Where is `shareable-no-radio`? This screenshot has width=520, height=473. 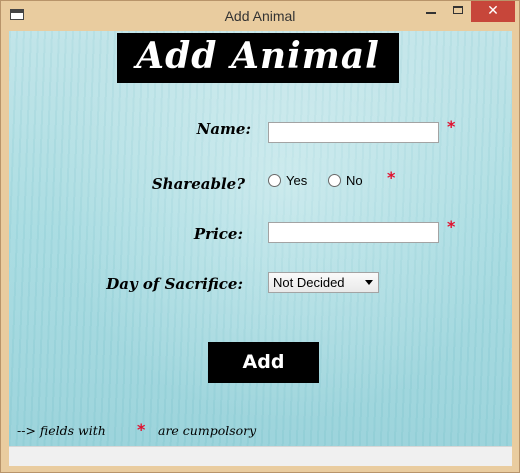 shareable-no-radio is located at coordinates (334, 180).